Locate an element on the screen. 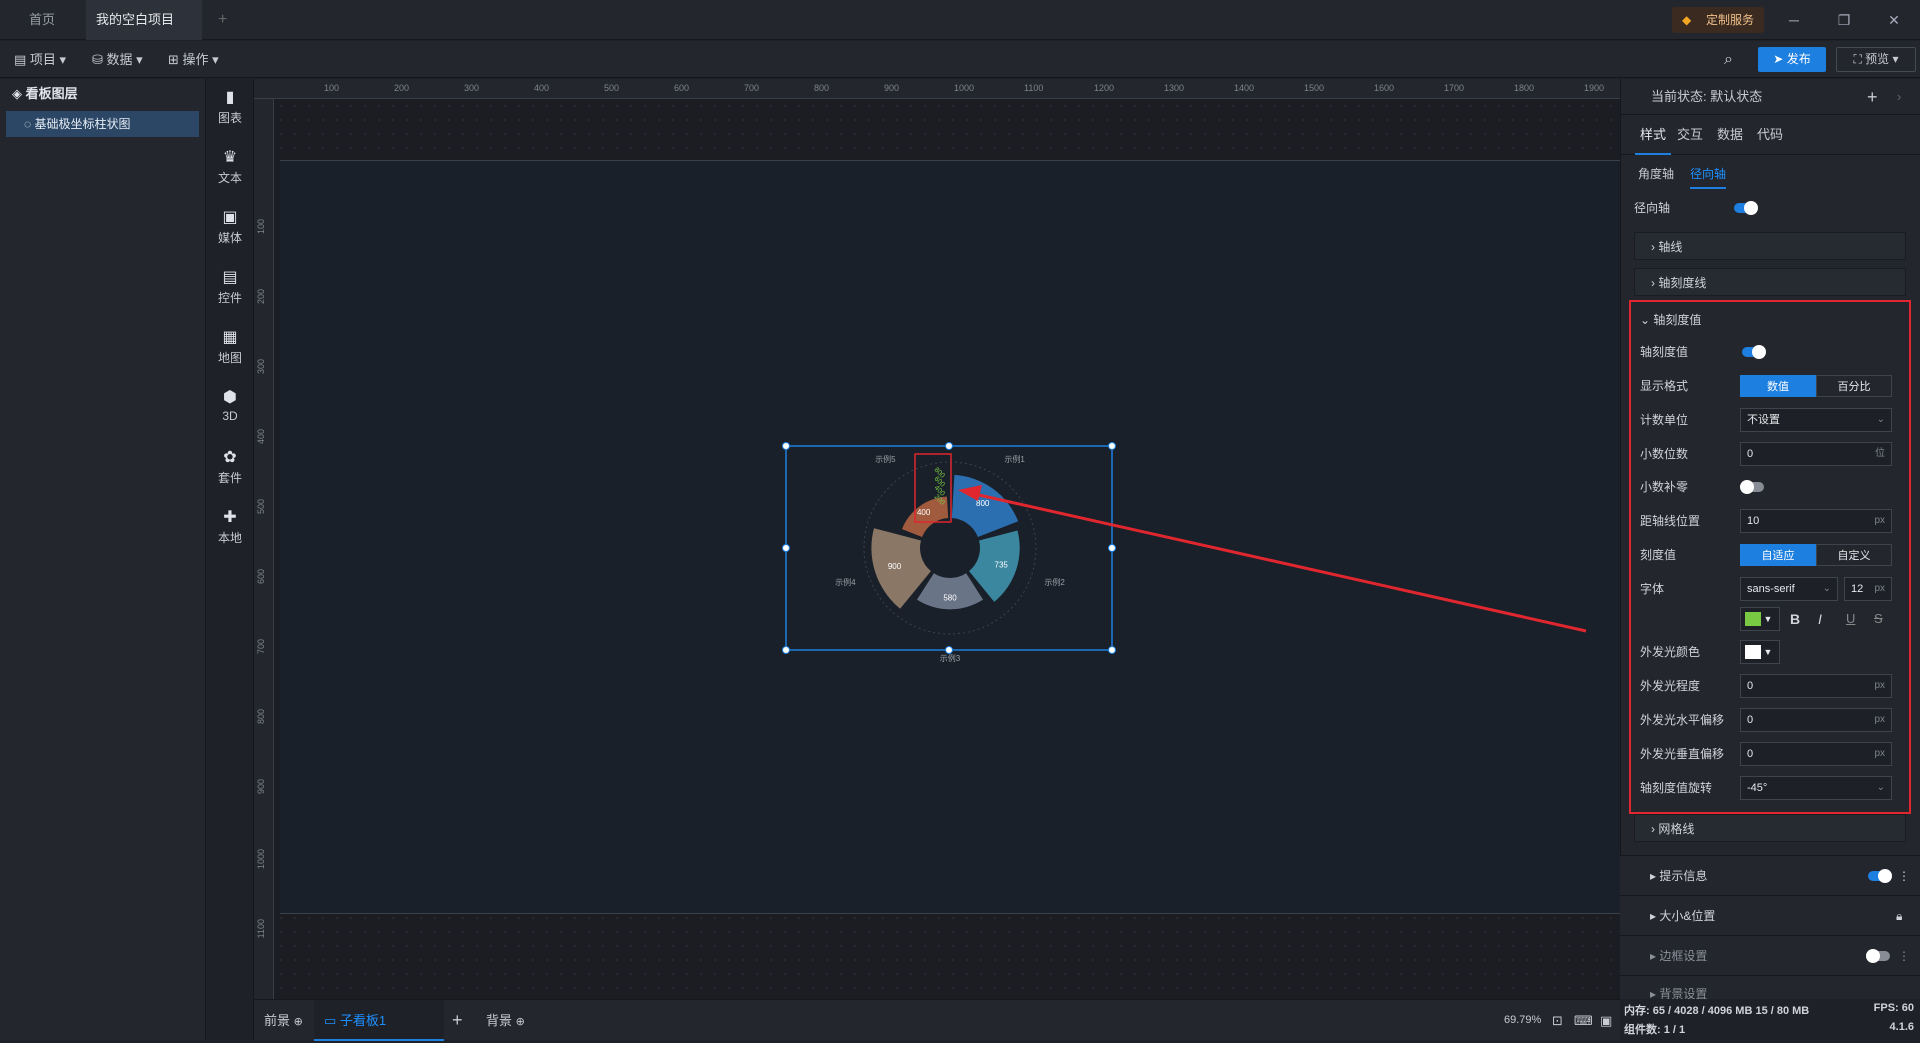 Image resolution: width=1920 pixels, height=1043 pixels. component-map: ▦ 地图 is located at coordinates (230, 346).